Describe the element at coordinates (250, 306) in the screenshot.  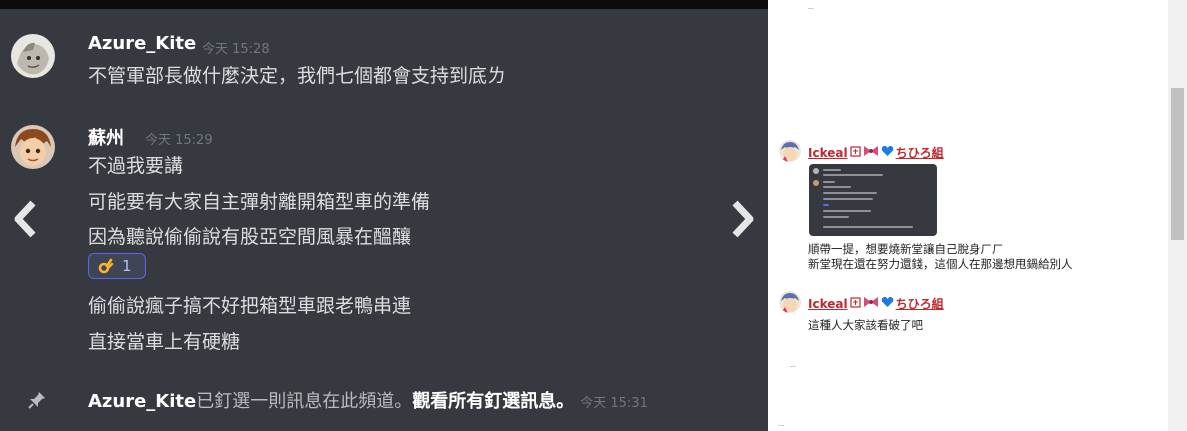
I see `message-line: 偷偷說瘋子搞不好把箱型車跟老鴨串連` at that location.